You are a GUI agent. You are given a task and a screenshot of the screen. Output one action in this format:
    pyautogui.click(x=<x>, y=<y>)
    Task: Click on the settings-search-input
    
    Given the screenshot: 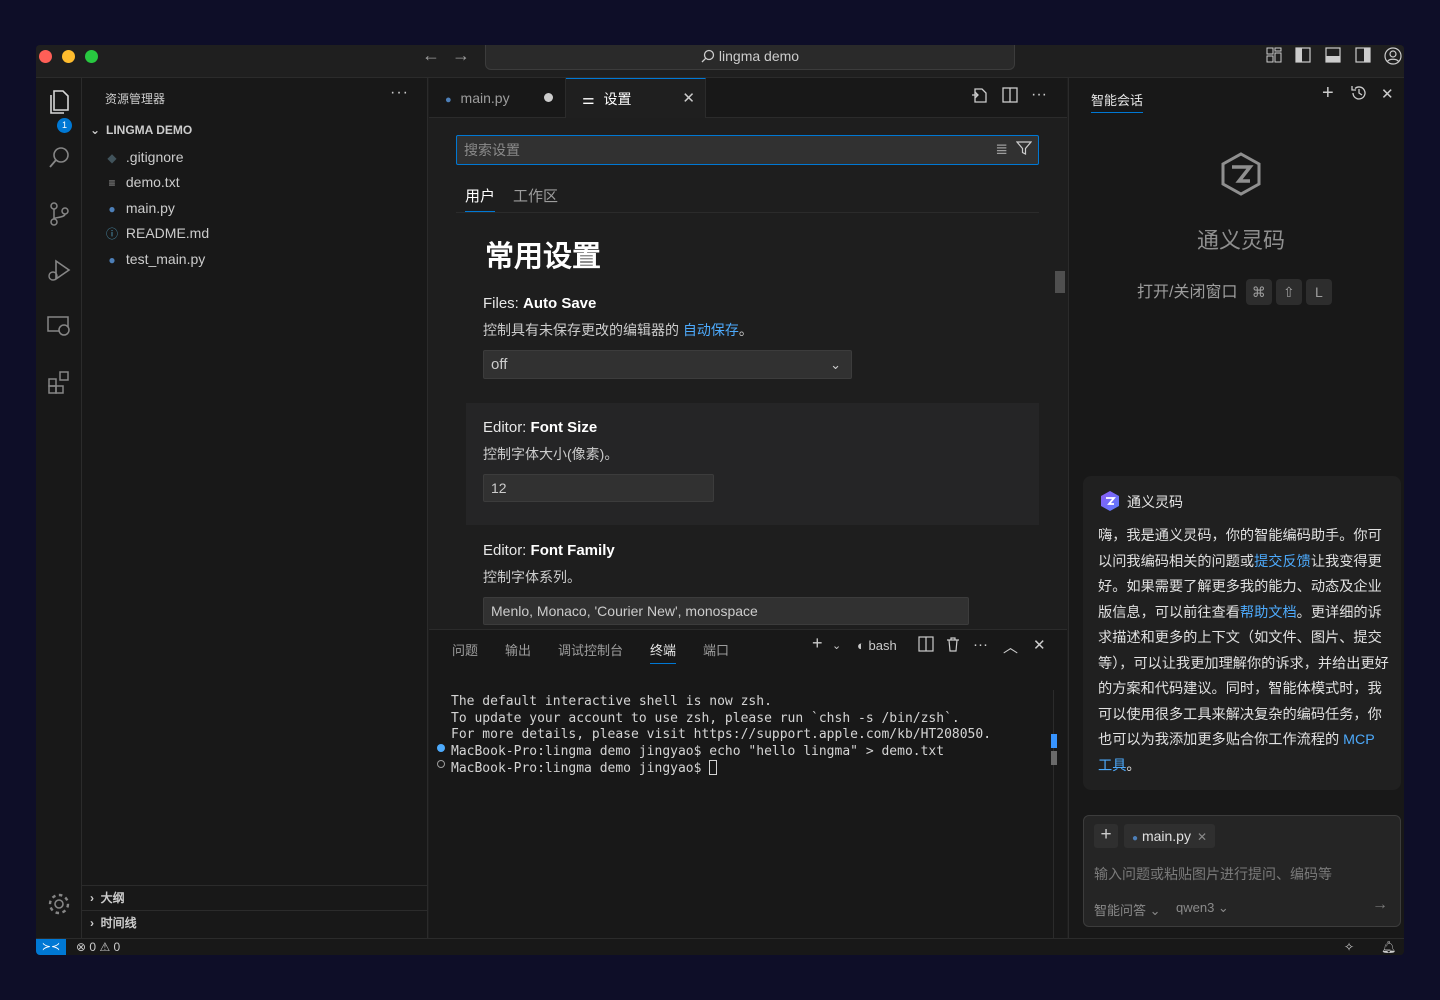 What is the action you would take?
    pyautogui.click(x=707, y=150)
    